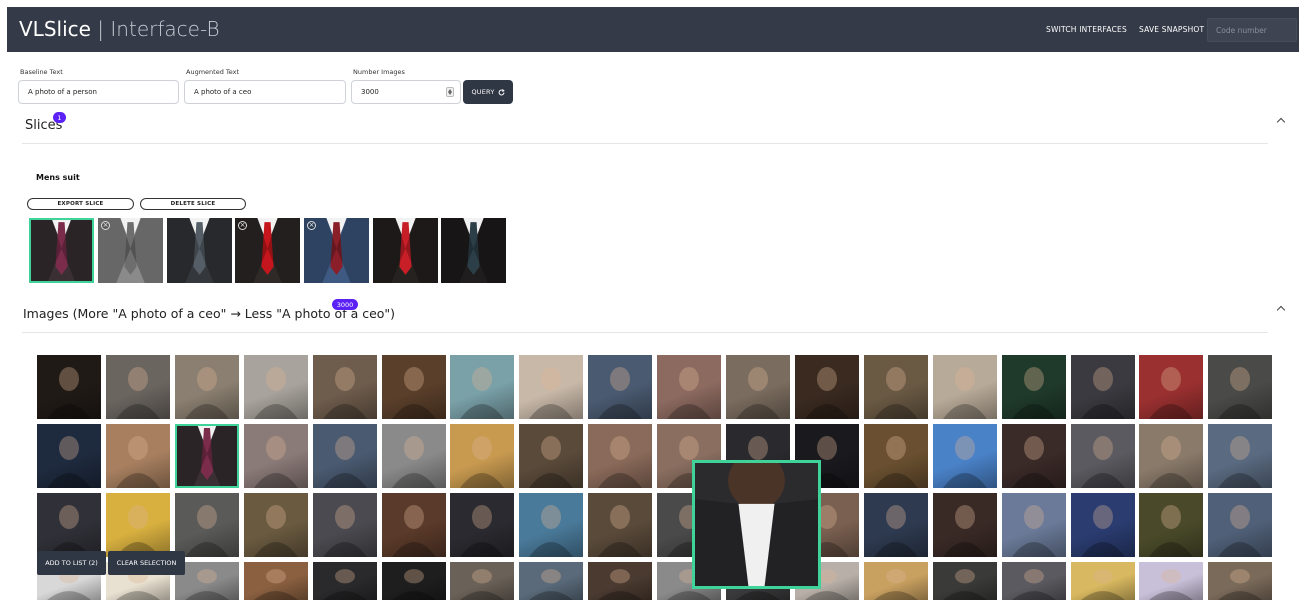 This screenshot has height=600, width=1299. Describe the element at coordinates (379, 72) in the screenshot. I see `number-images-label: Number Images` at that location.